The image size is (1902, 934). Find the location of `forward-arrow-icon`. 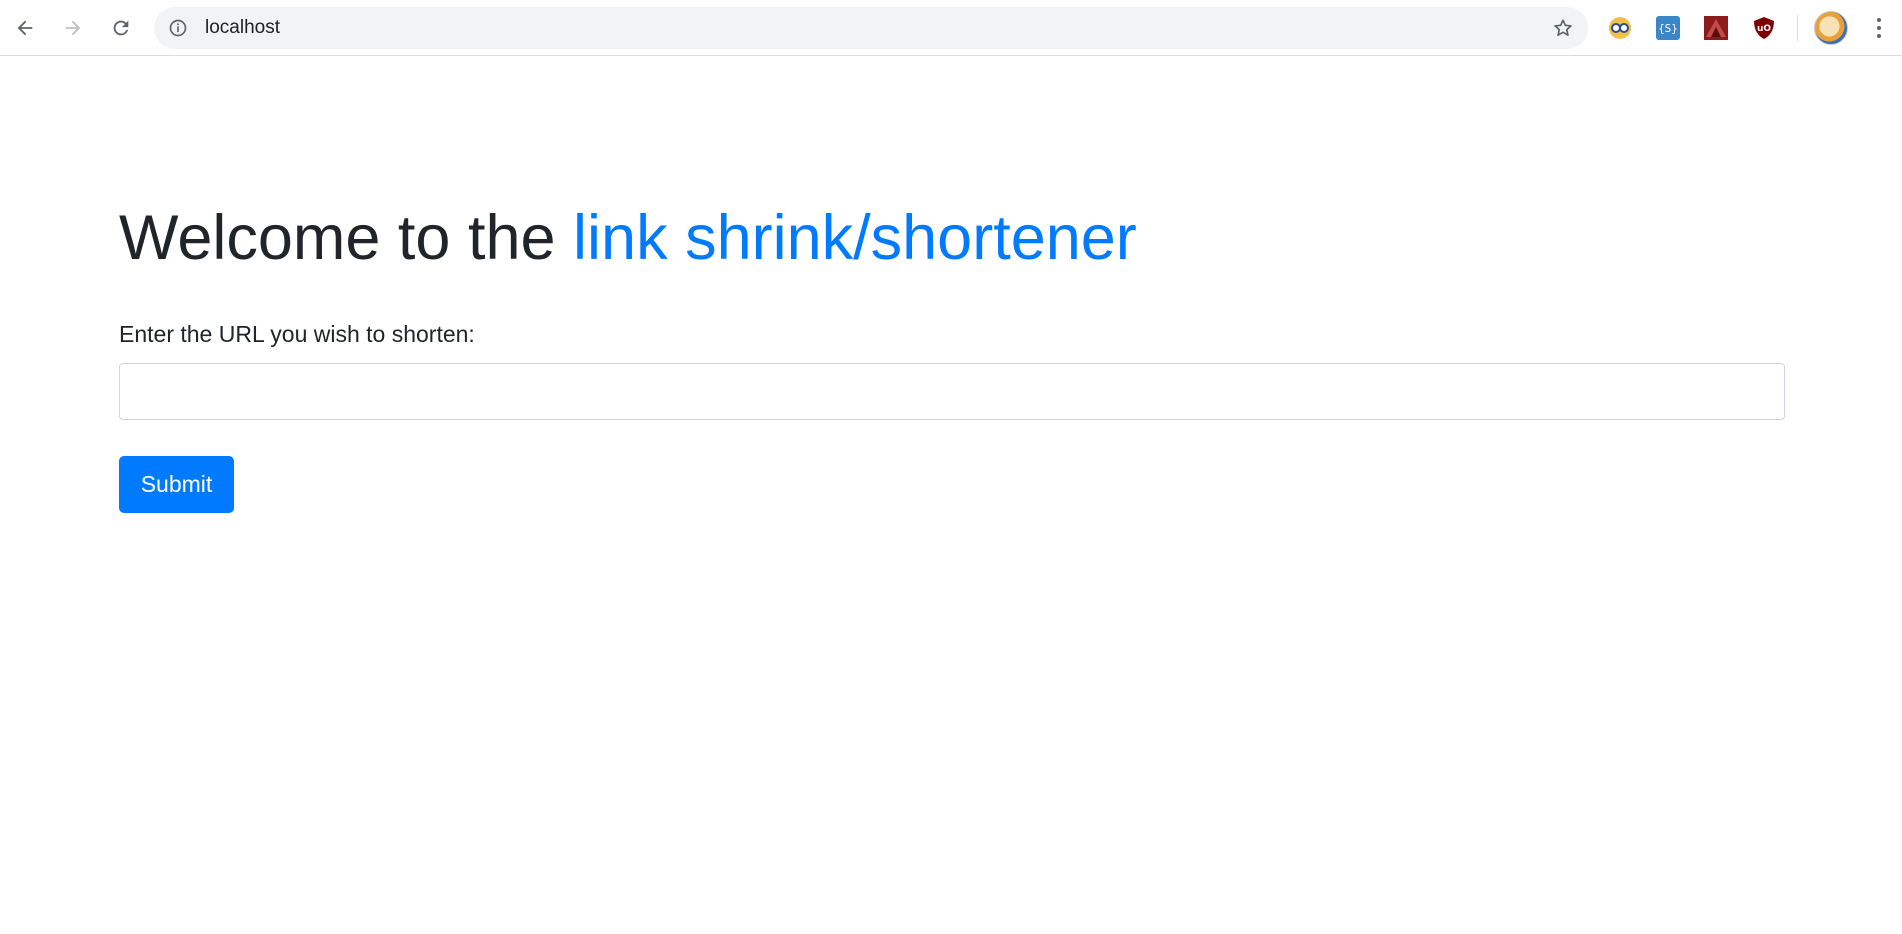

forward-arrow-icon is located at coordinates (73, 28).